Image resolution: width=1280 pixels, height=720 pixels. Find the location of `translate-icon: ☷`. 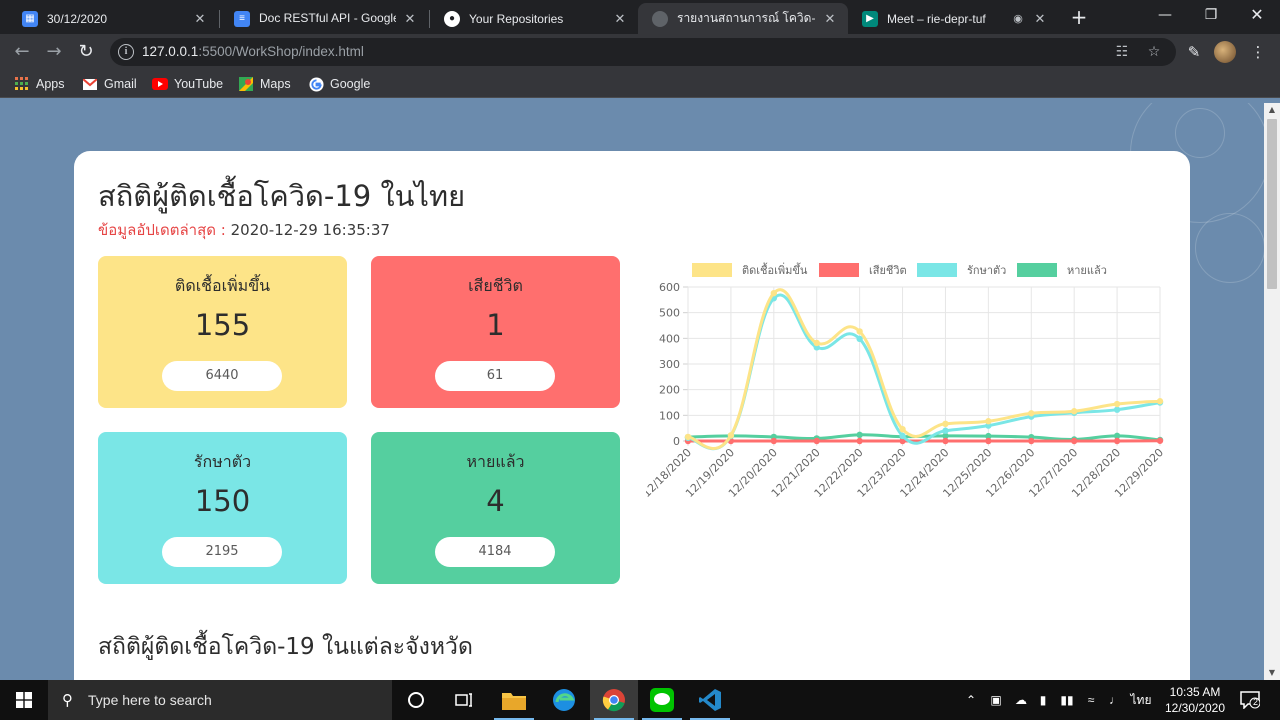

translate-icon: ☷ is located at coordinates (1122, 52).